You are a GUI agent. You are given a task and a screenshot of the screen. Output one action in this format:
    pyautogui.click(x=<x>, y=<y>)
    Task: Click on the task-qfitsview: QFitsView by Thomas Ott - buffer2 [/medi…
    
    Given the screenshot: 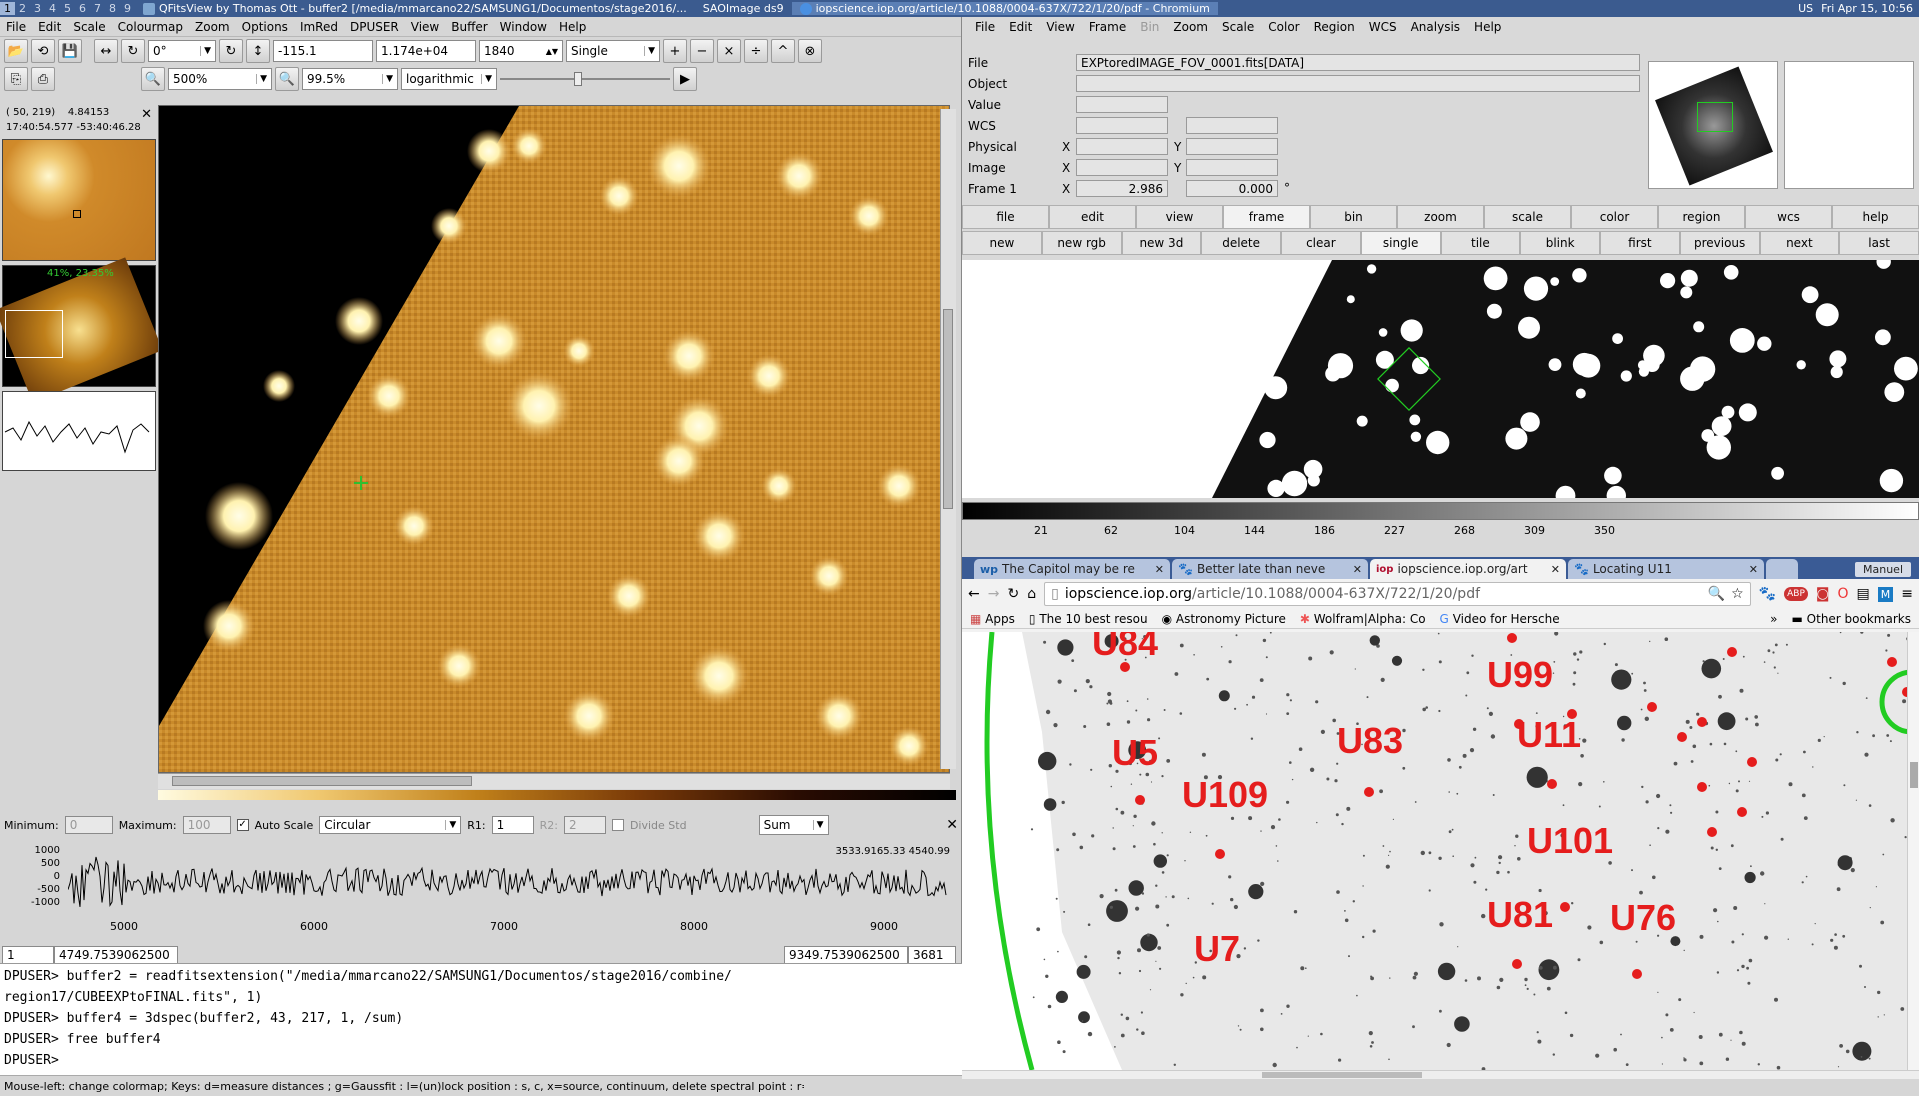 What is the action you would take?
    pyautogui.click(x=415, y=8)
    